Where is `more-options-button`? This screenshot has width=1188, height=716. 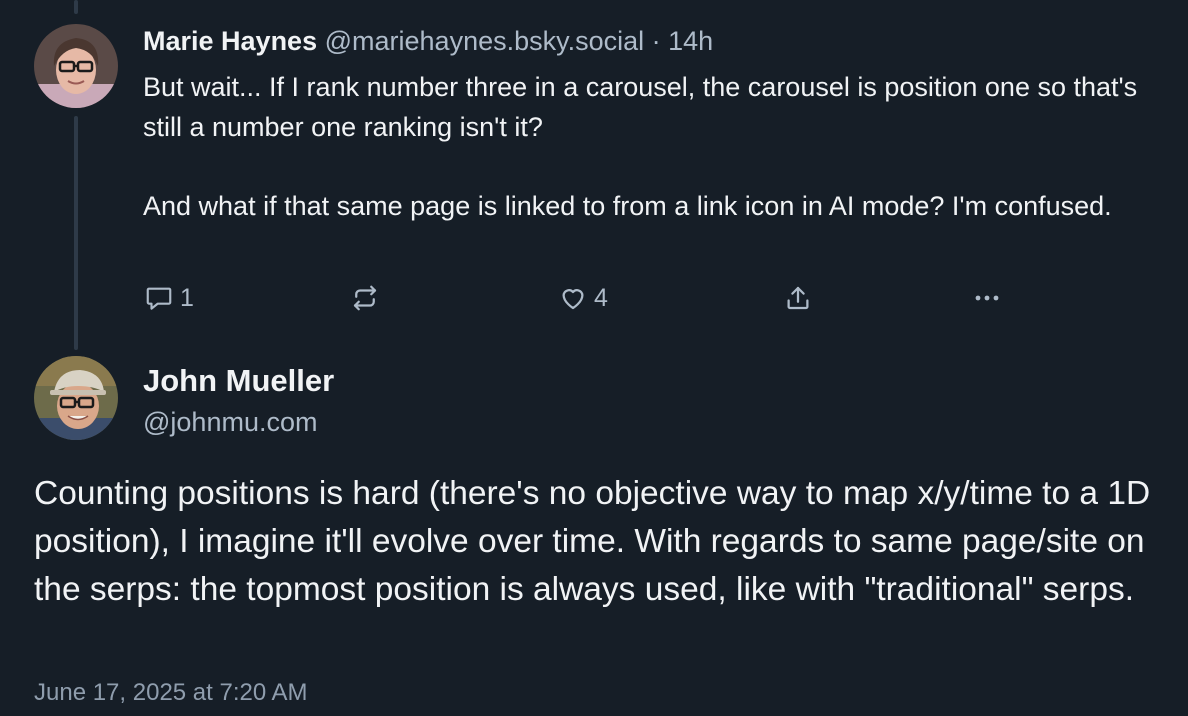
more-options-button is located at coordinates (990, 298).